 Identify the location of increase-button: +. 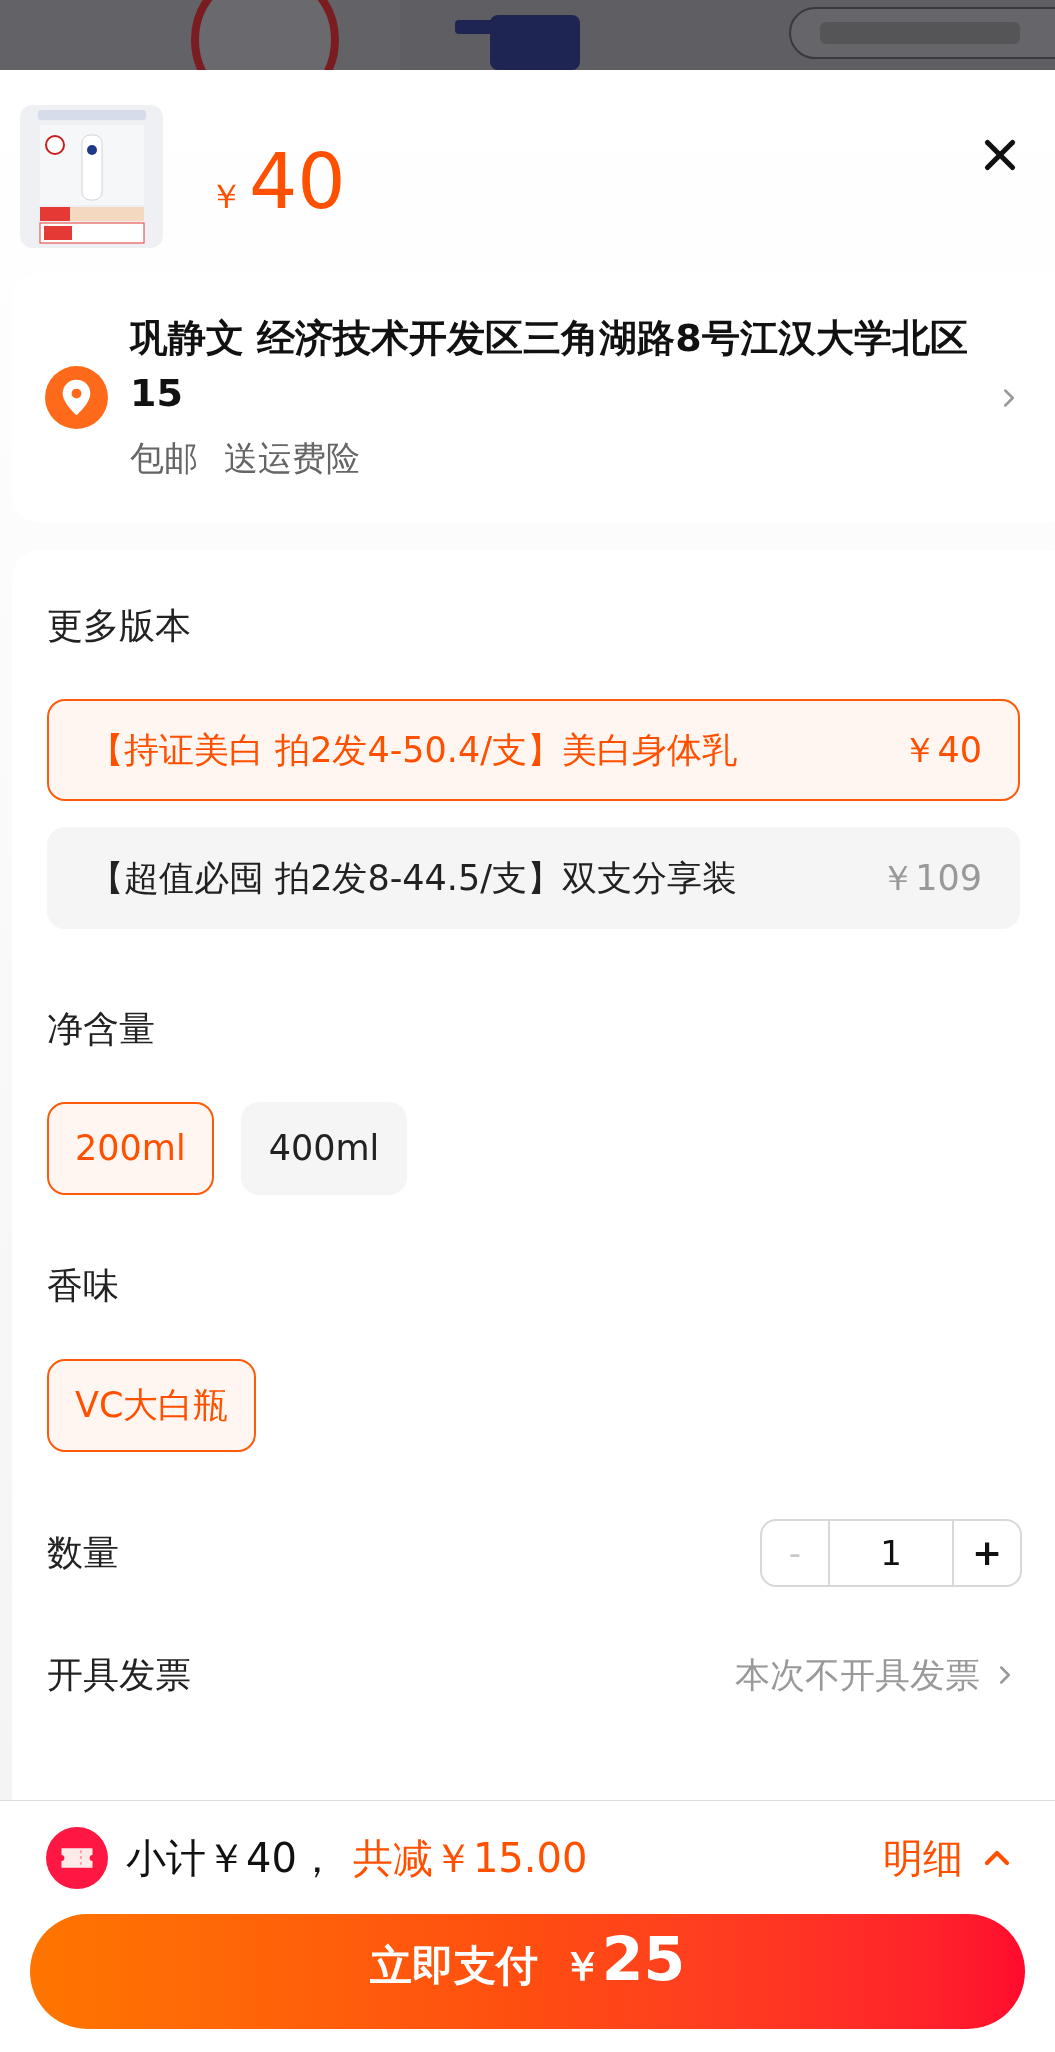
(987, 1553).